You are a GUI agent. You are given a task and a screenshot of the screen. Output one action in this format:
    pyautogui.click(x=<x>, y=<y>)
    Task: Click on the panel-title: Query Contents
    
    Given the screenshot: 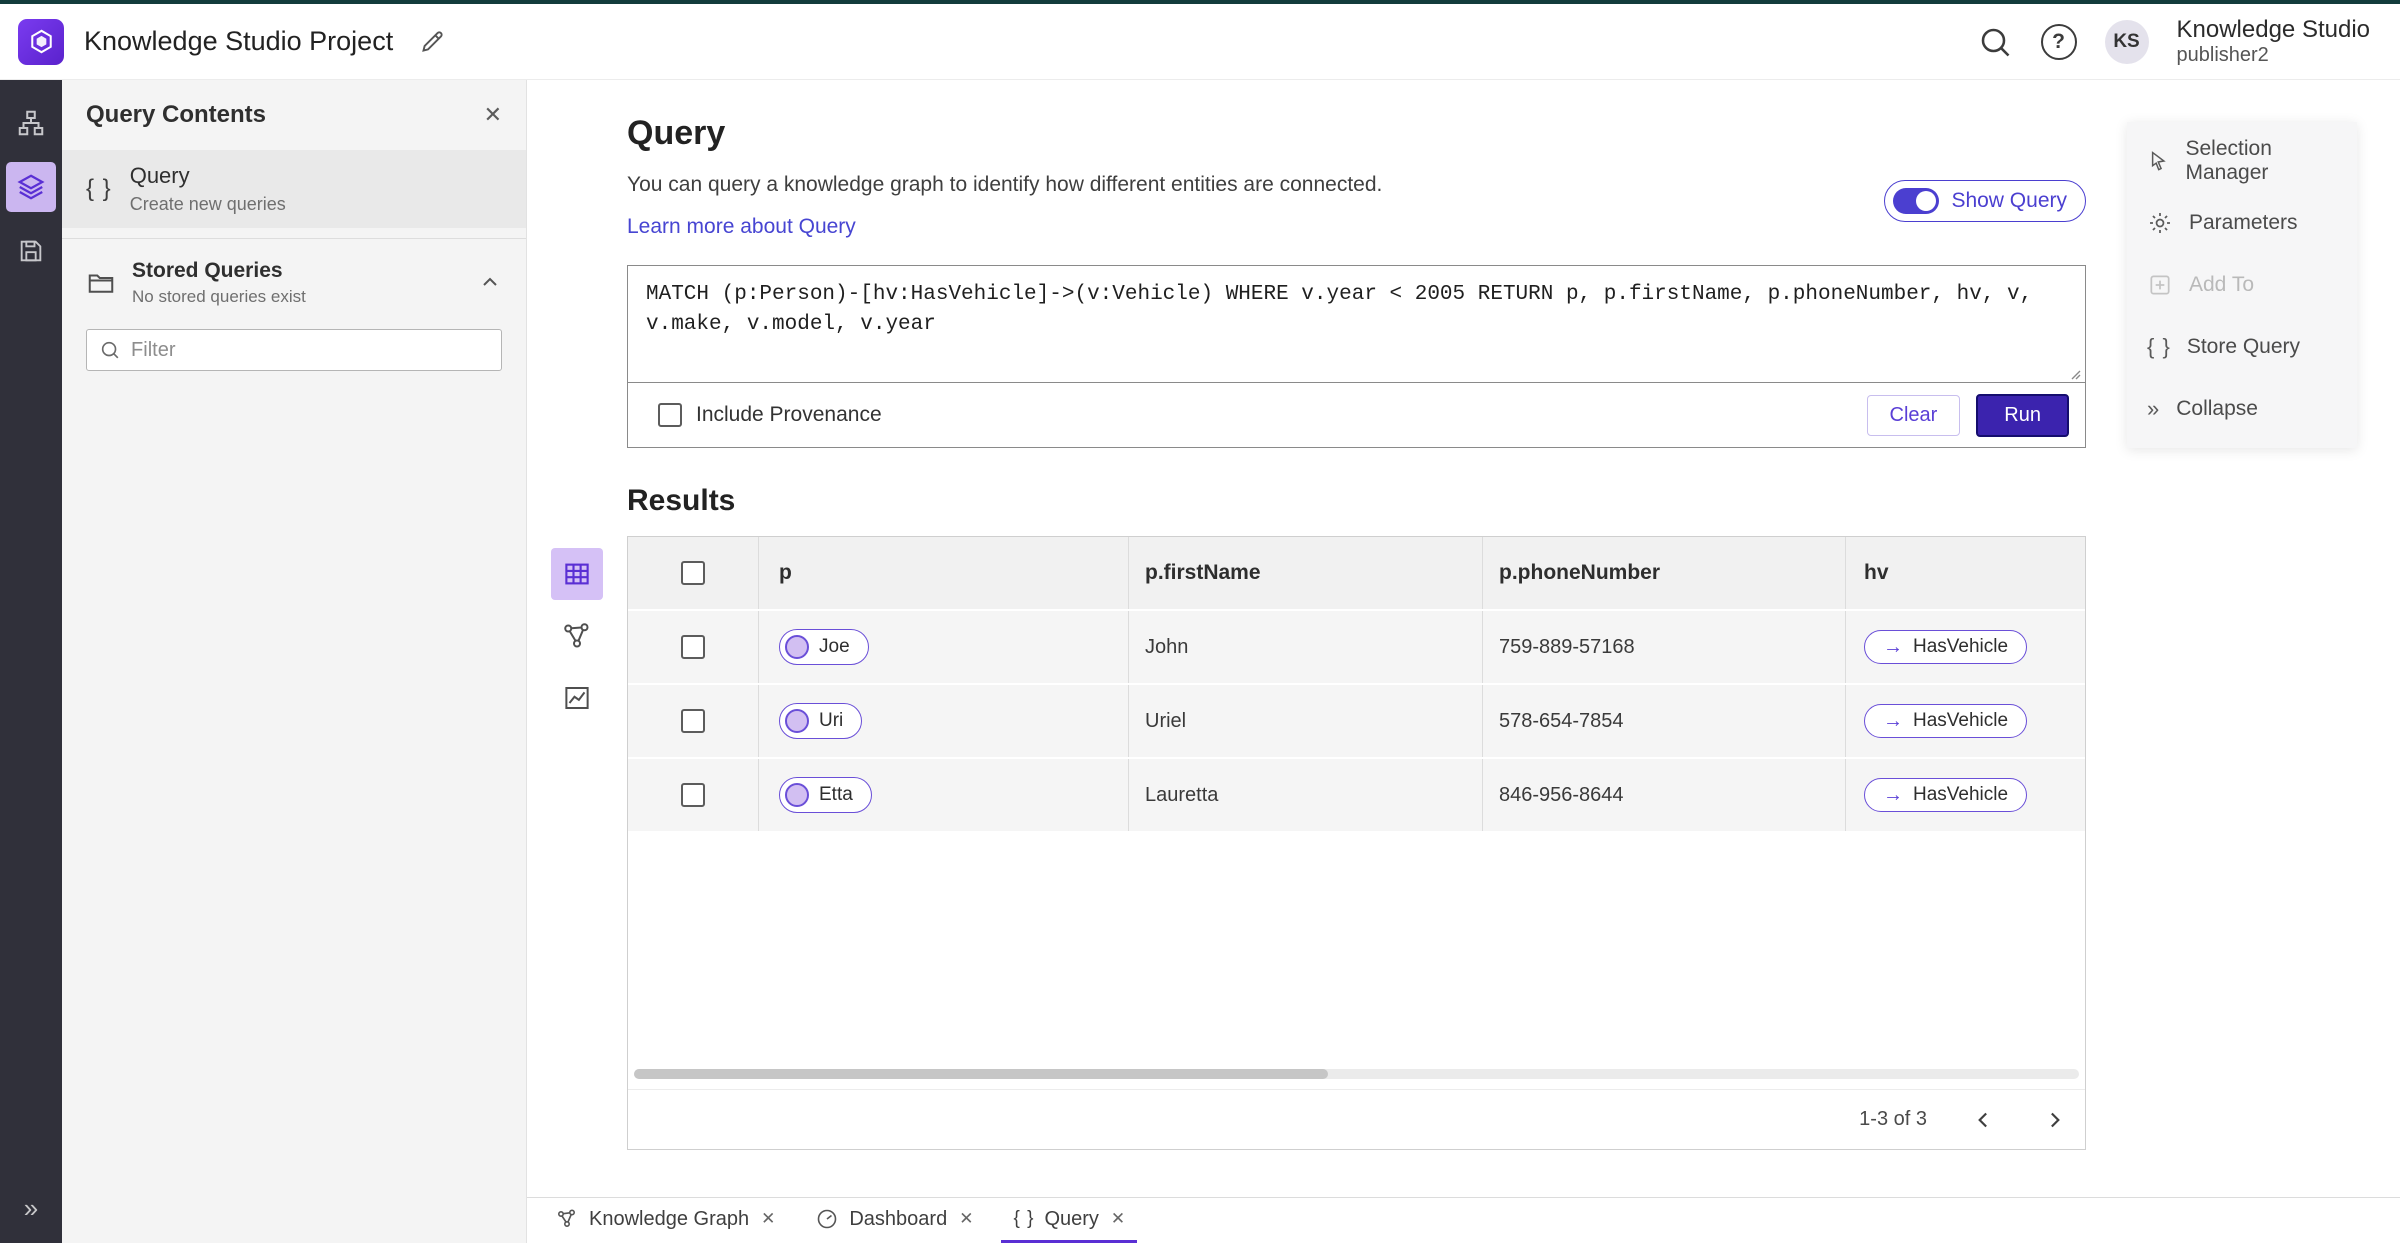 What is the action you would take?
    pyautogui.click(x=176, y=114)
    